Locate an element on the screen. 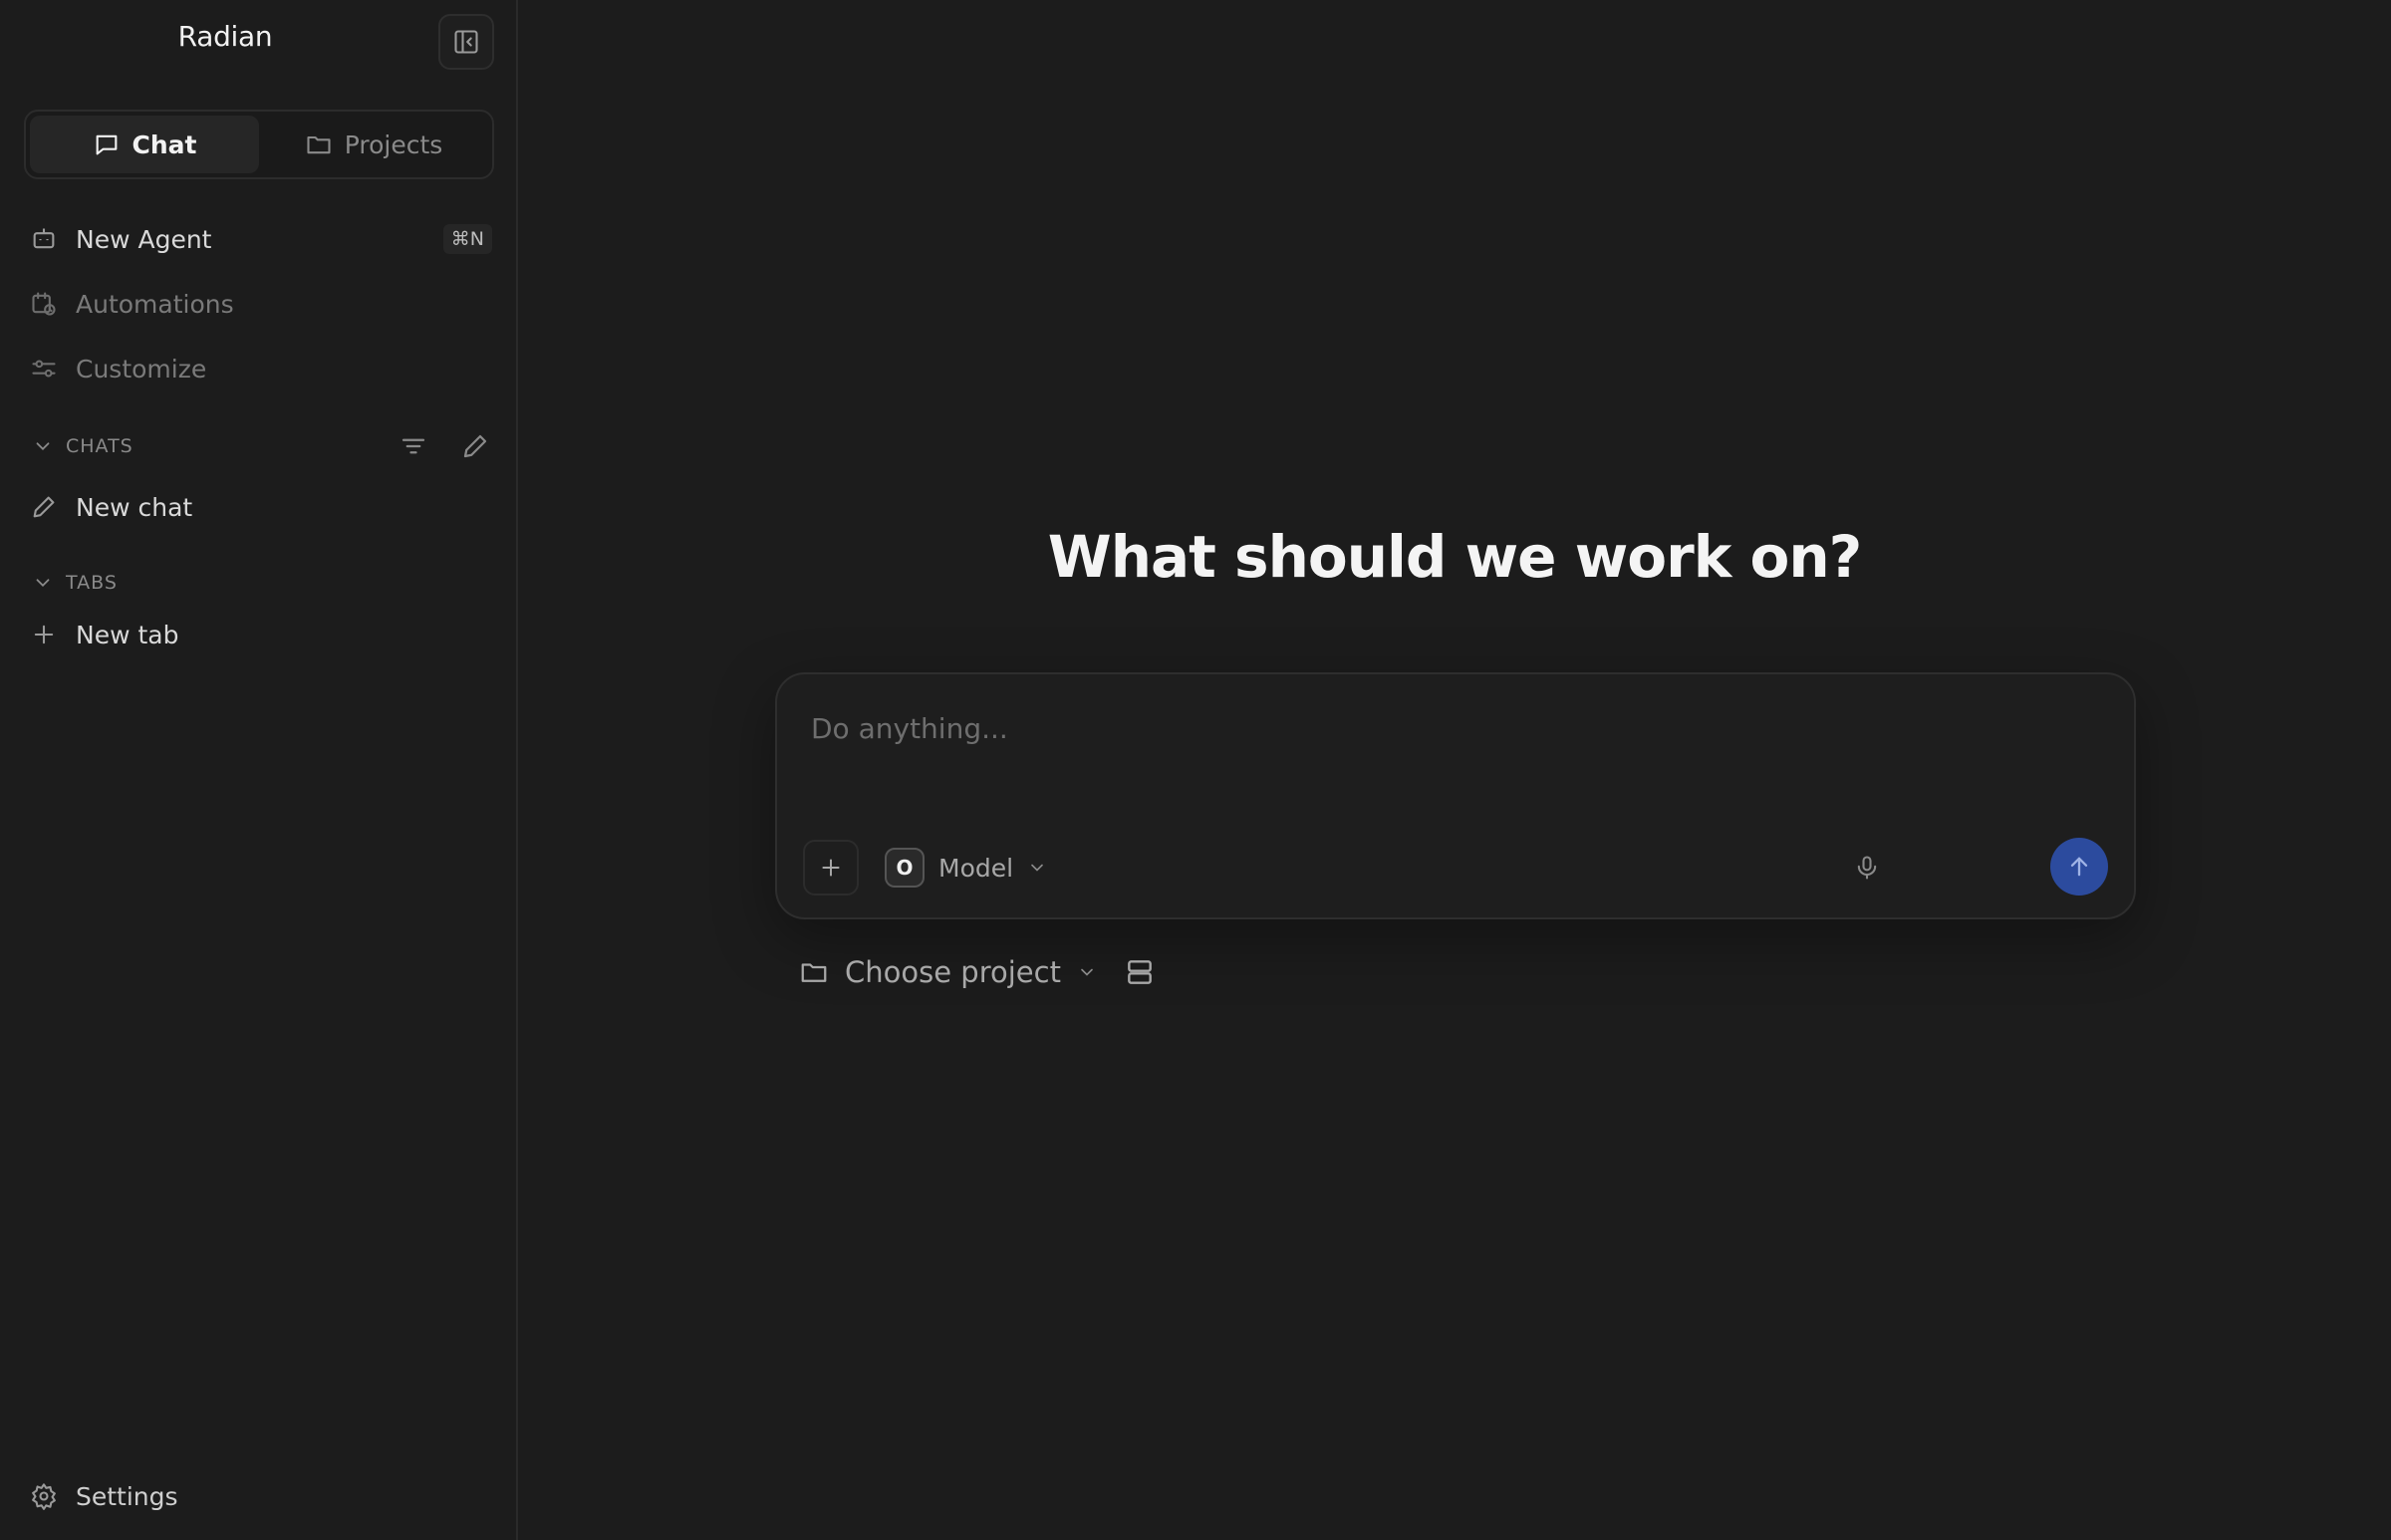 This screenshot has width=2391, height=1540. shortcut-badge: ⌘N is located at coordinates (467, 239).